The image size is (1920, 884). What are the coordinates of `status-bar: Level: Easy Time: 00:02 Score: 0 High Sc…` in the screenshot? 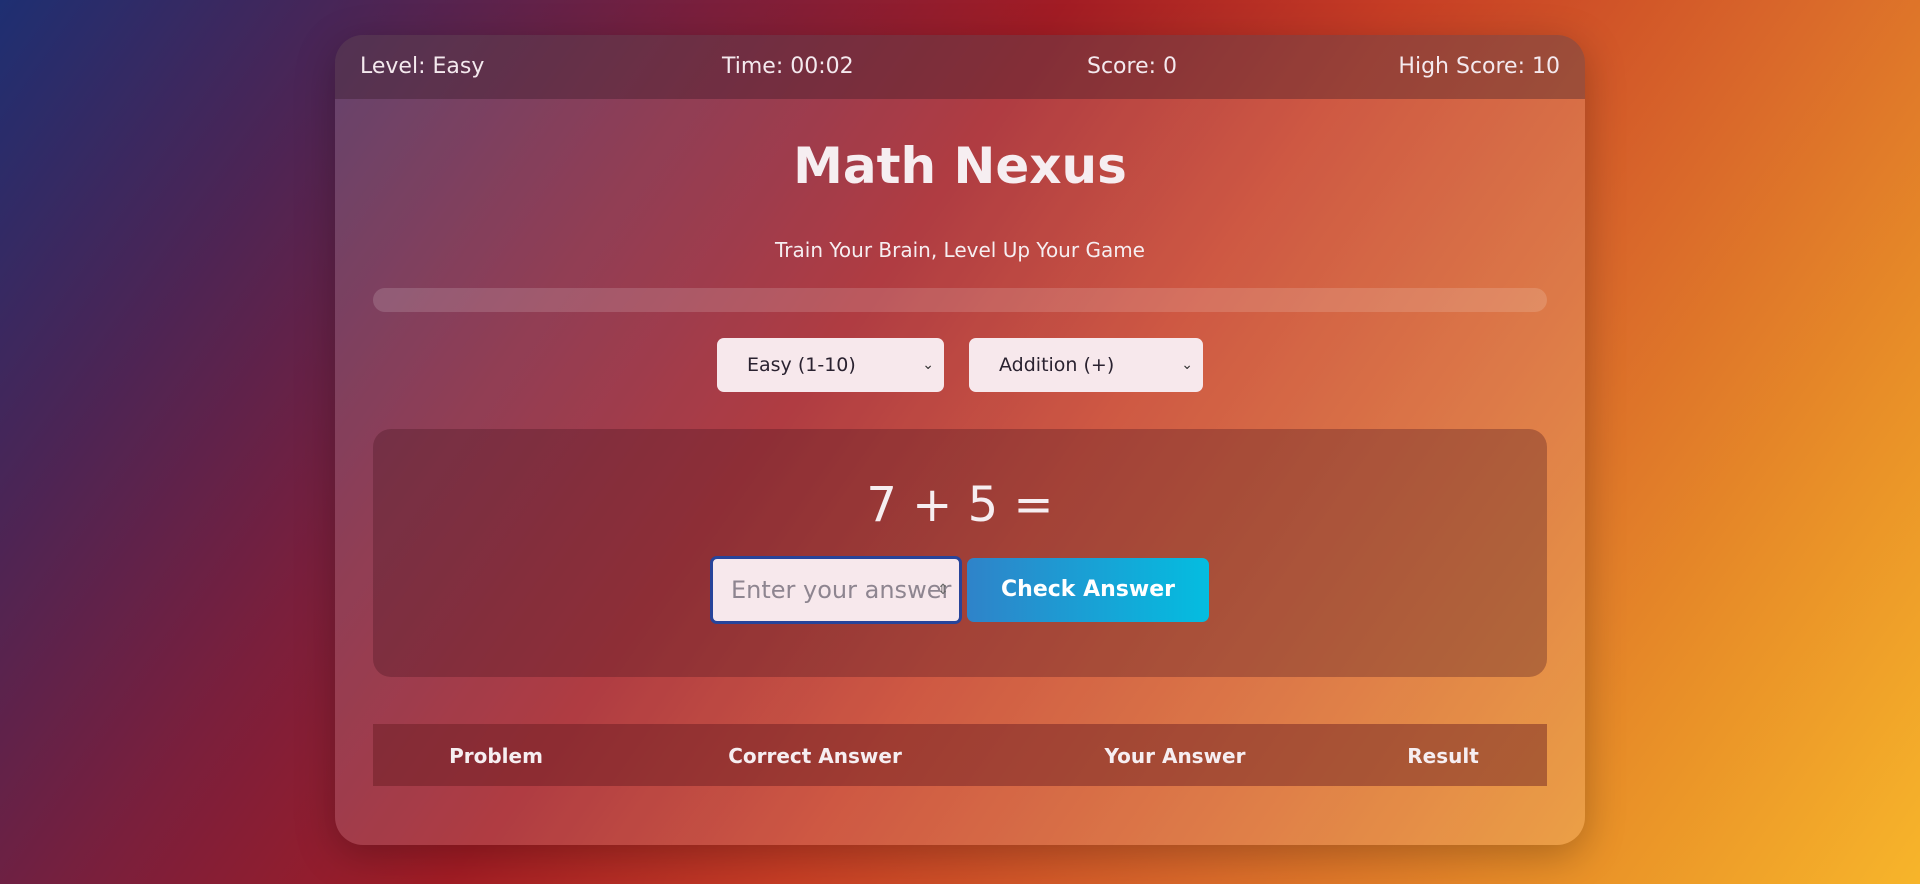 It's located at (960, 67).